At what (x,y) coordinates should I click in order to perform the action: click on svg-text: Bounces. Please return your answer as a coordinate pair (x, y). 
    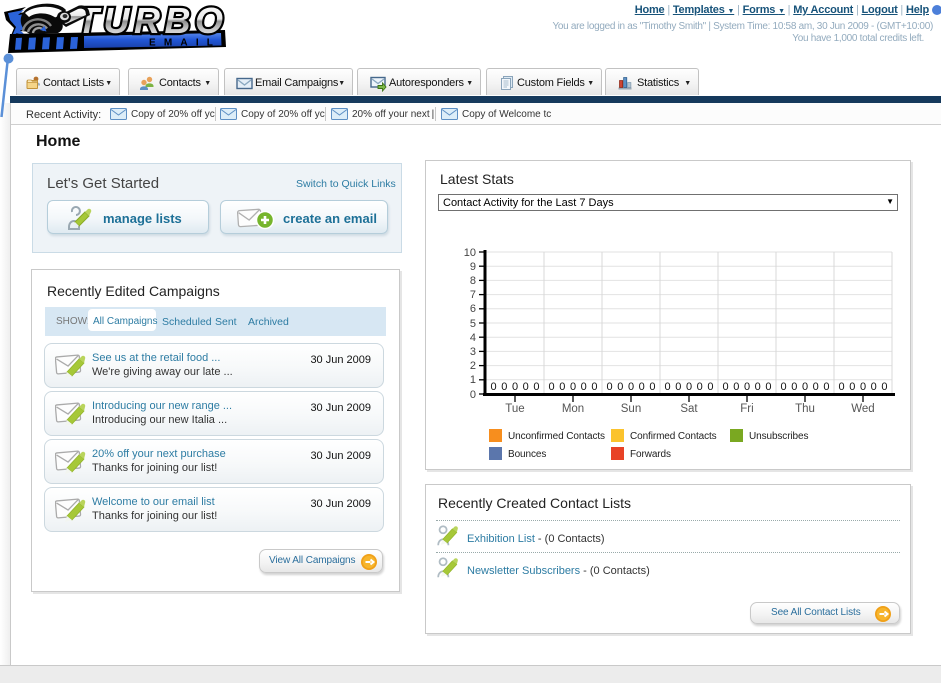
    Looking at the image, I should click on (527, 454).